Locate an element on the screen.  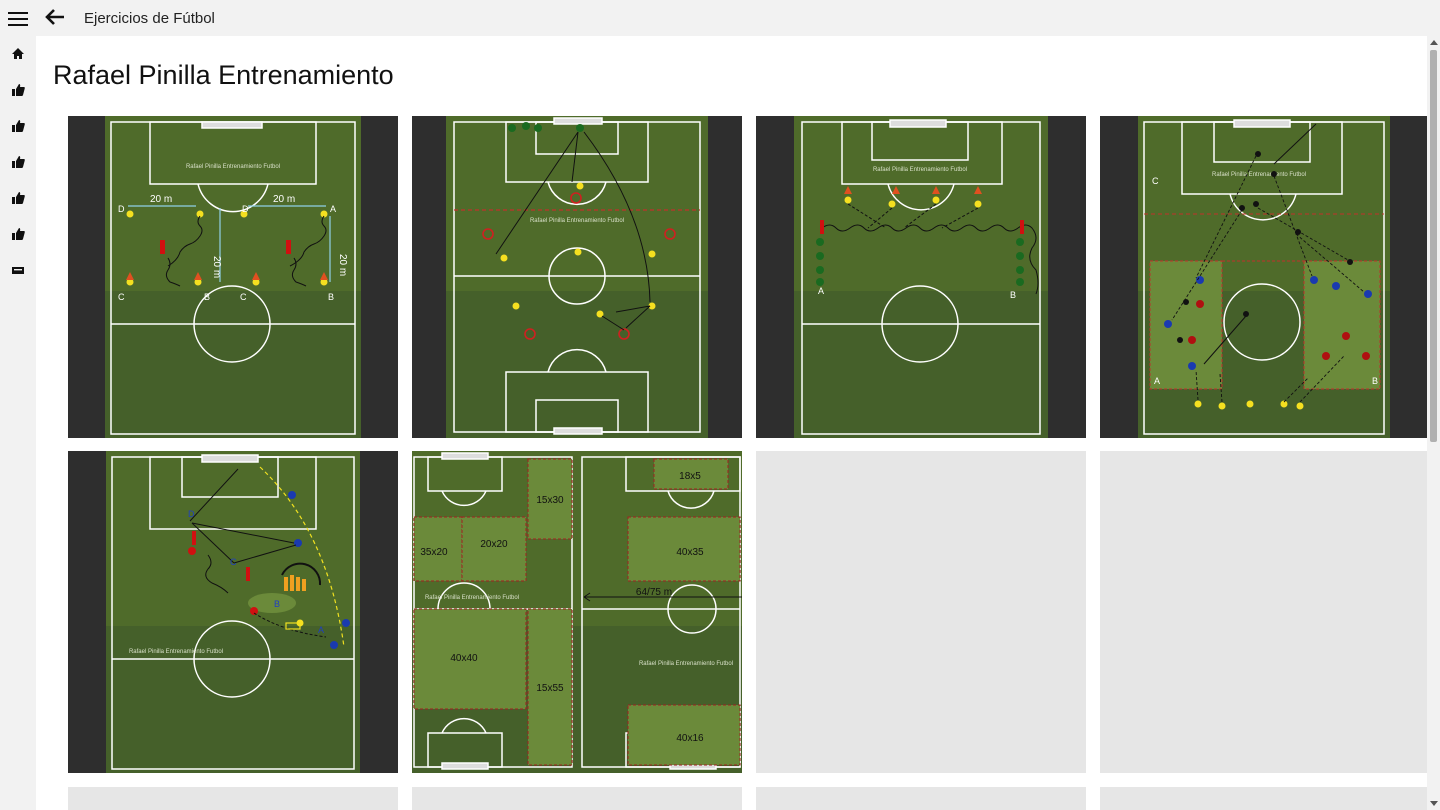
sidebar is located at coordinates (18, 423).